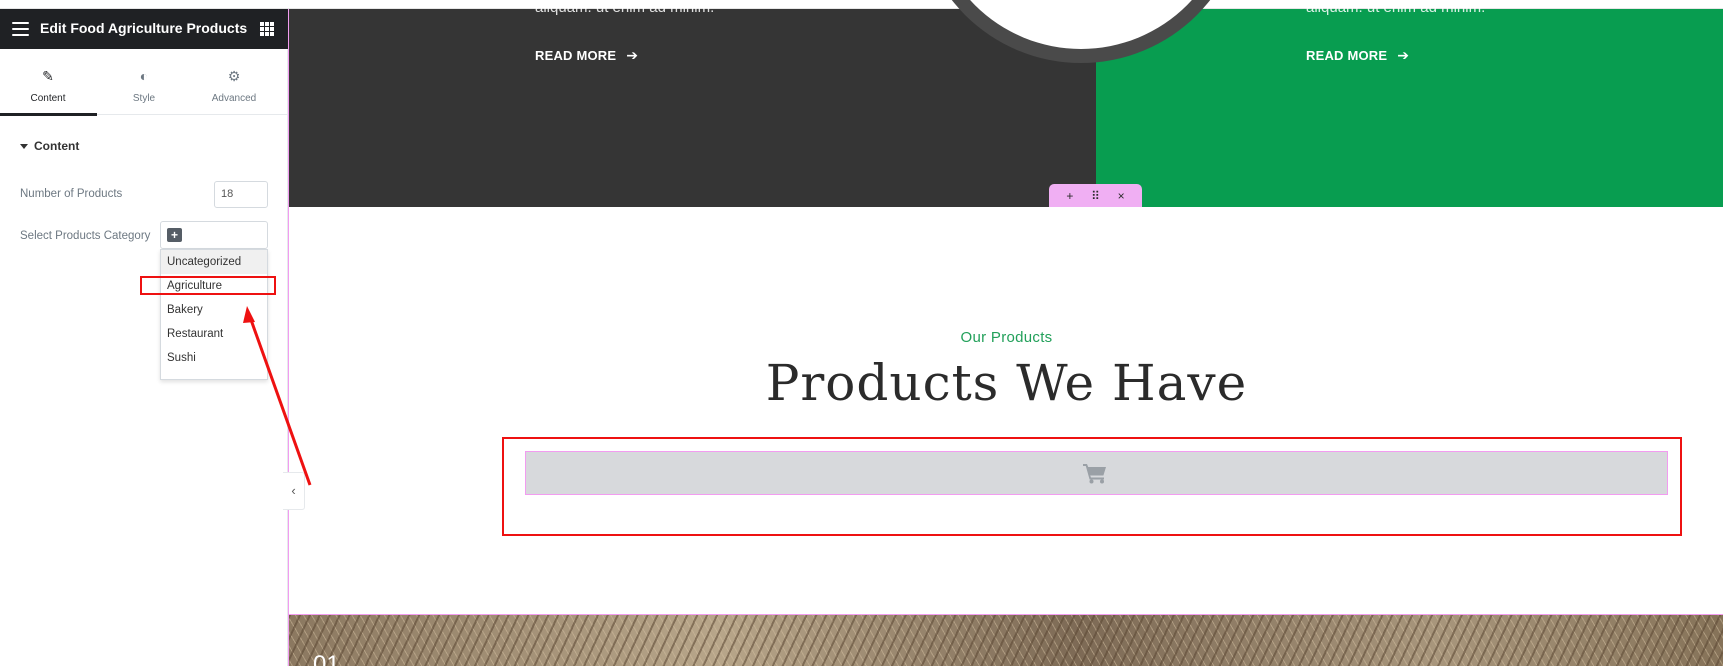 This screenshot has height=666, width=1723. I want to click on number-of-products-input: 18, so click(241, 194).